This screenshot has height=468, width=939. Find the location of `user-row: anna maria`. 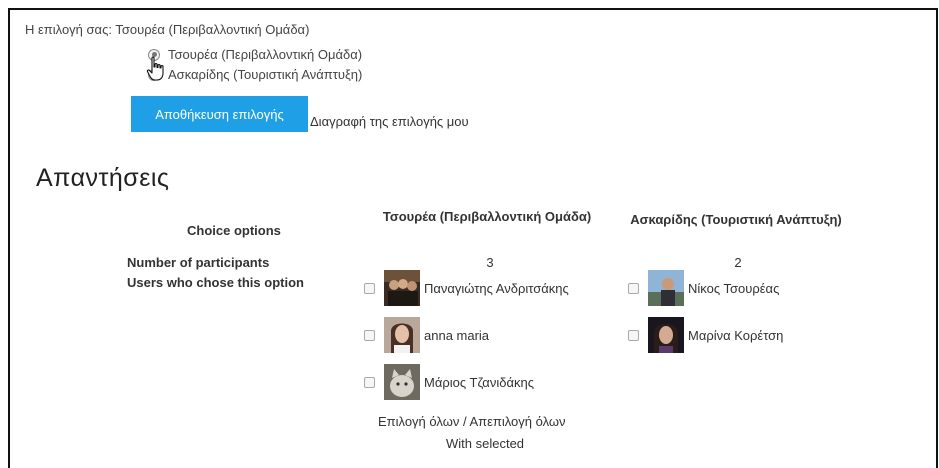

user-row: anna maria is located at coordinates (426, 335).